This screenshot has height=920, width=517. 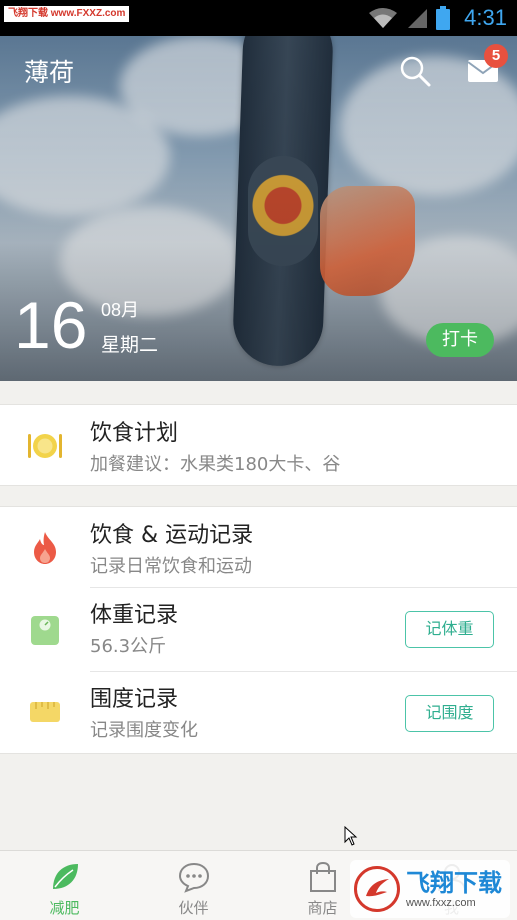 I want to click on weight-record-row: 体重记录 56.3公斤 记体重, so click(x=258, y=629).